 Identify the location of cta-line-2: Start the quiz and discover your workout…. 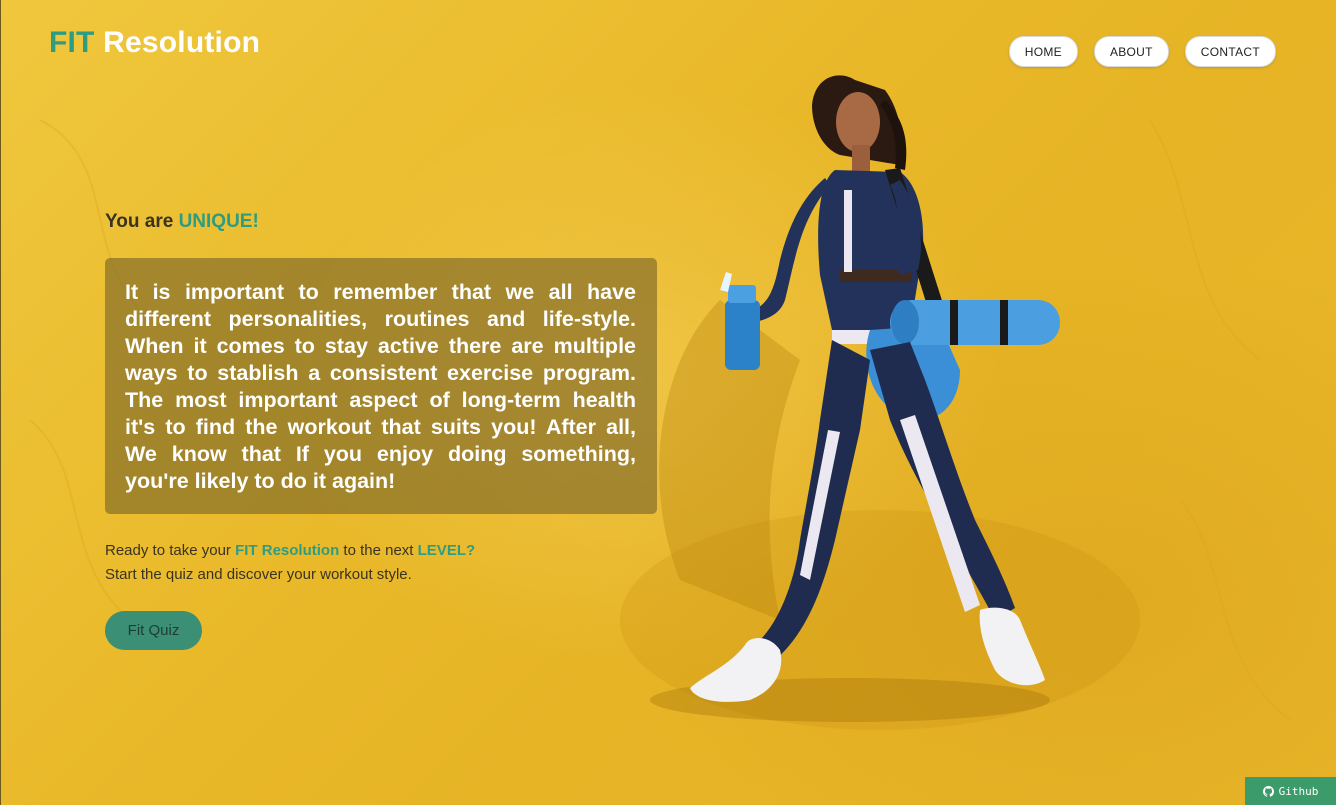
(258, 574).